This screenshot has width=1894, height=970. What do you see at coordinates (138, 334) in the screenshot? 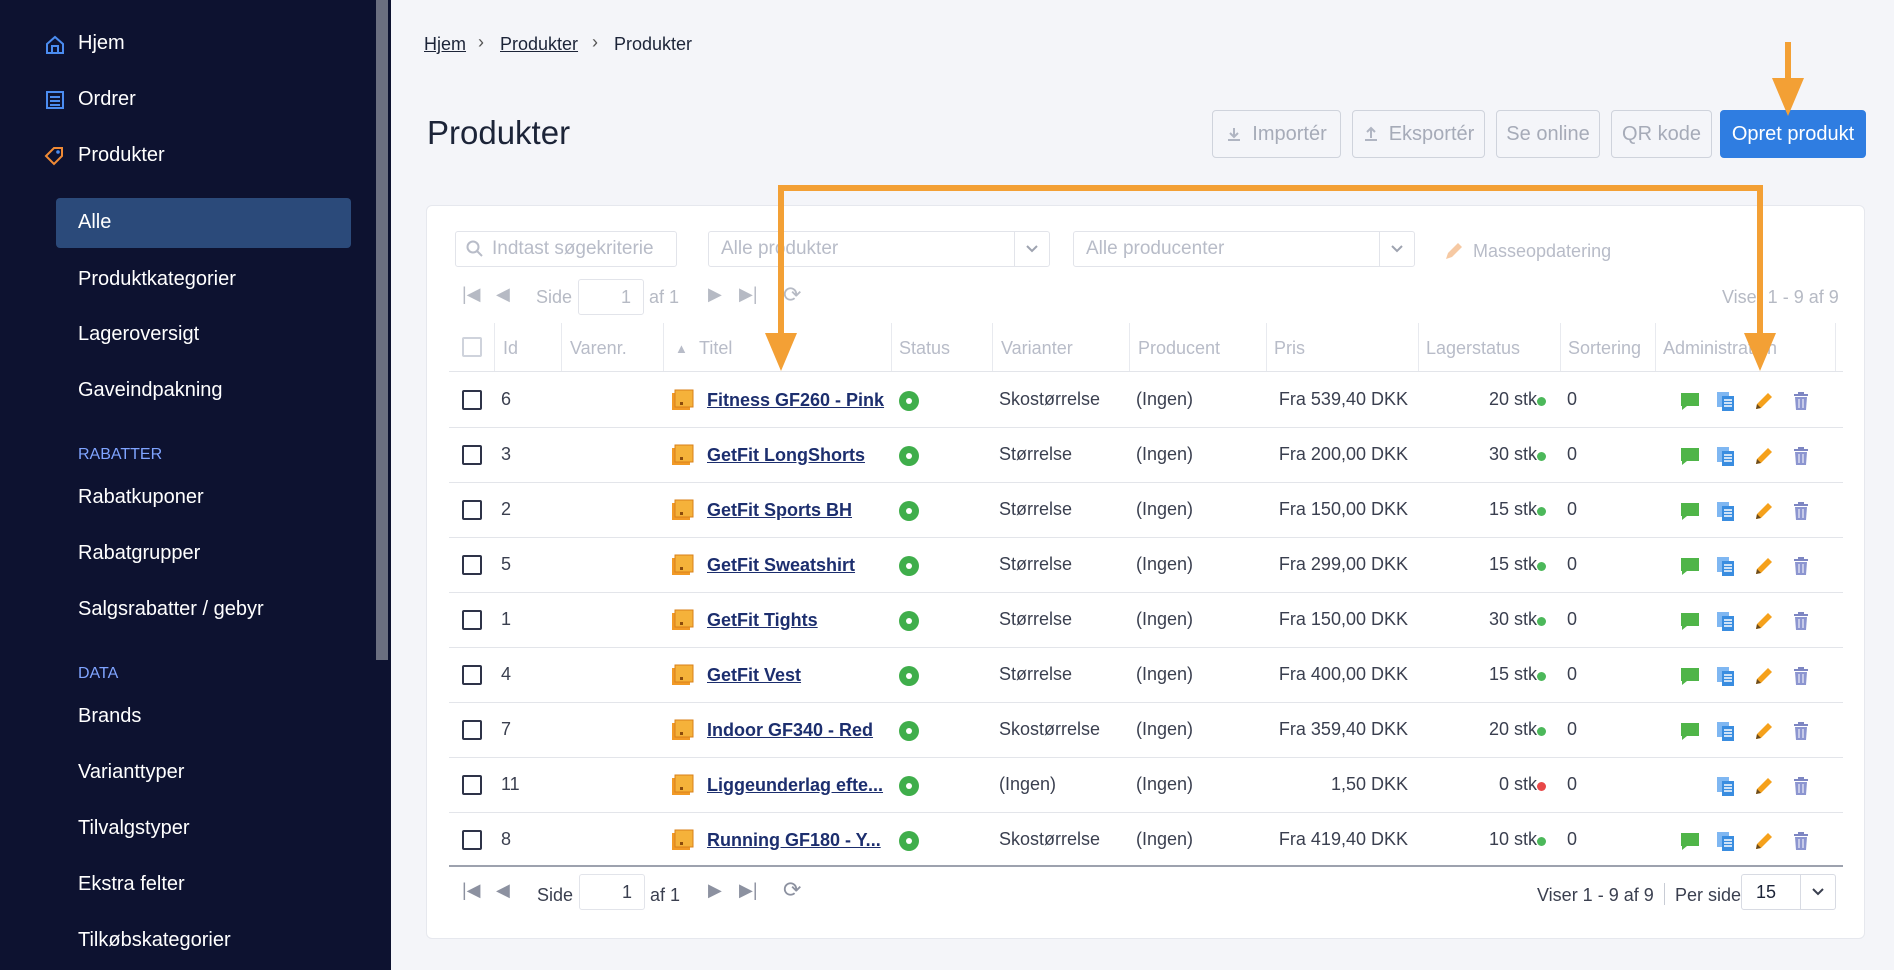
I see `sidebar-item-lageroversigt: Lageroversigt` at bounding box center [138, 334].